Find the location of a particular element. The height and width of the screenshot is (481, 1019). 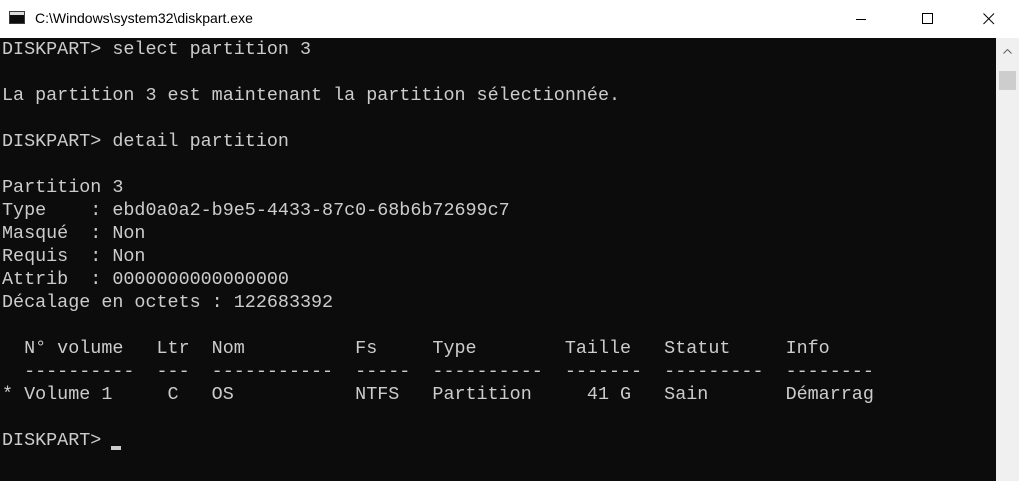

close-icon is located at coordinates (989, 19).